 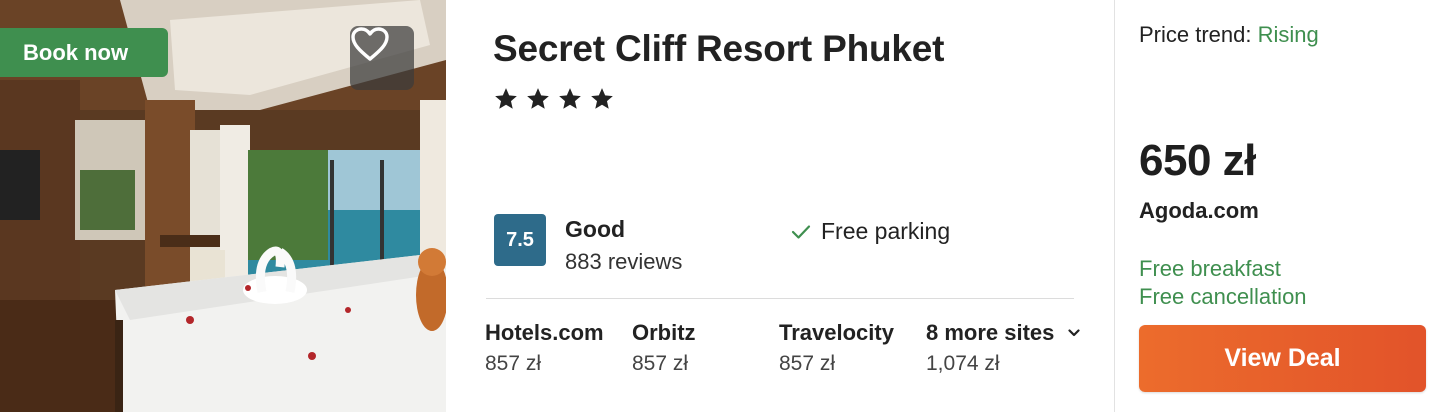 What do you see at coordinates (1210, 268) in the screenshot?
I see `perk-free-breakfast: Free breakfast` at bounding box center [1210, 268].